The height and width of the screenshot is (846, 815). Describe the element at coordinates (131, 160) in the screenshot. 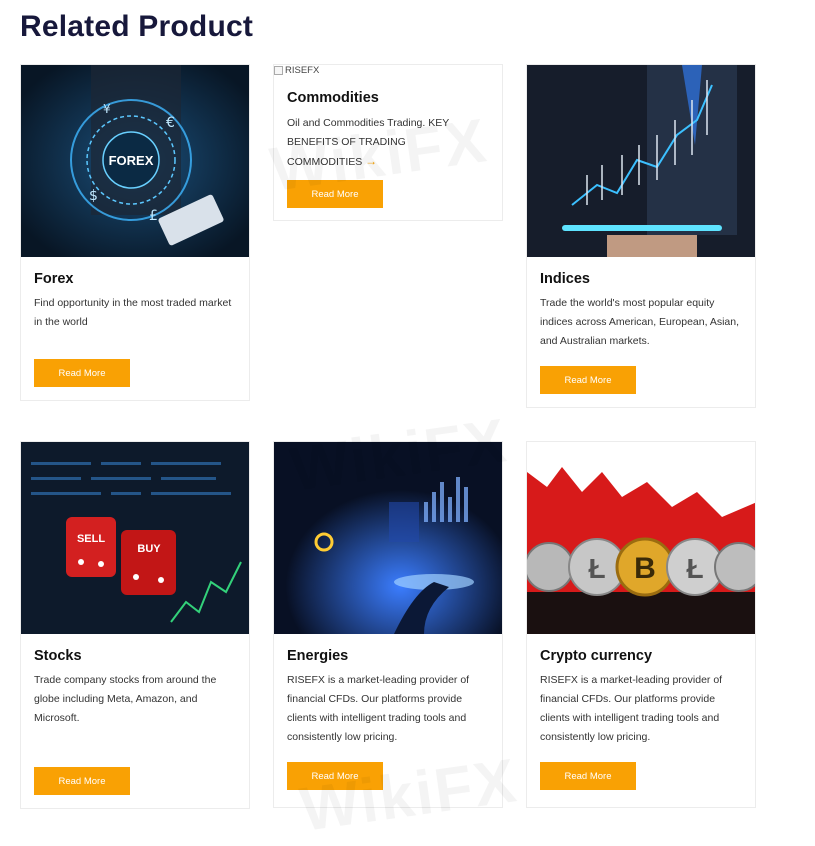

I see `forex-image-label: FOREX` at that location.